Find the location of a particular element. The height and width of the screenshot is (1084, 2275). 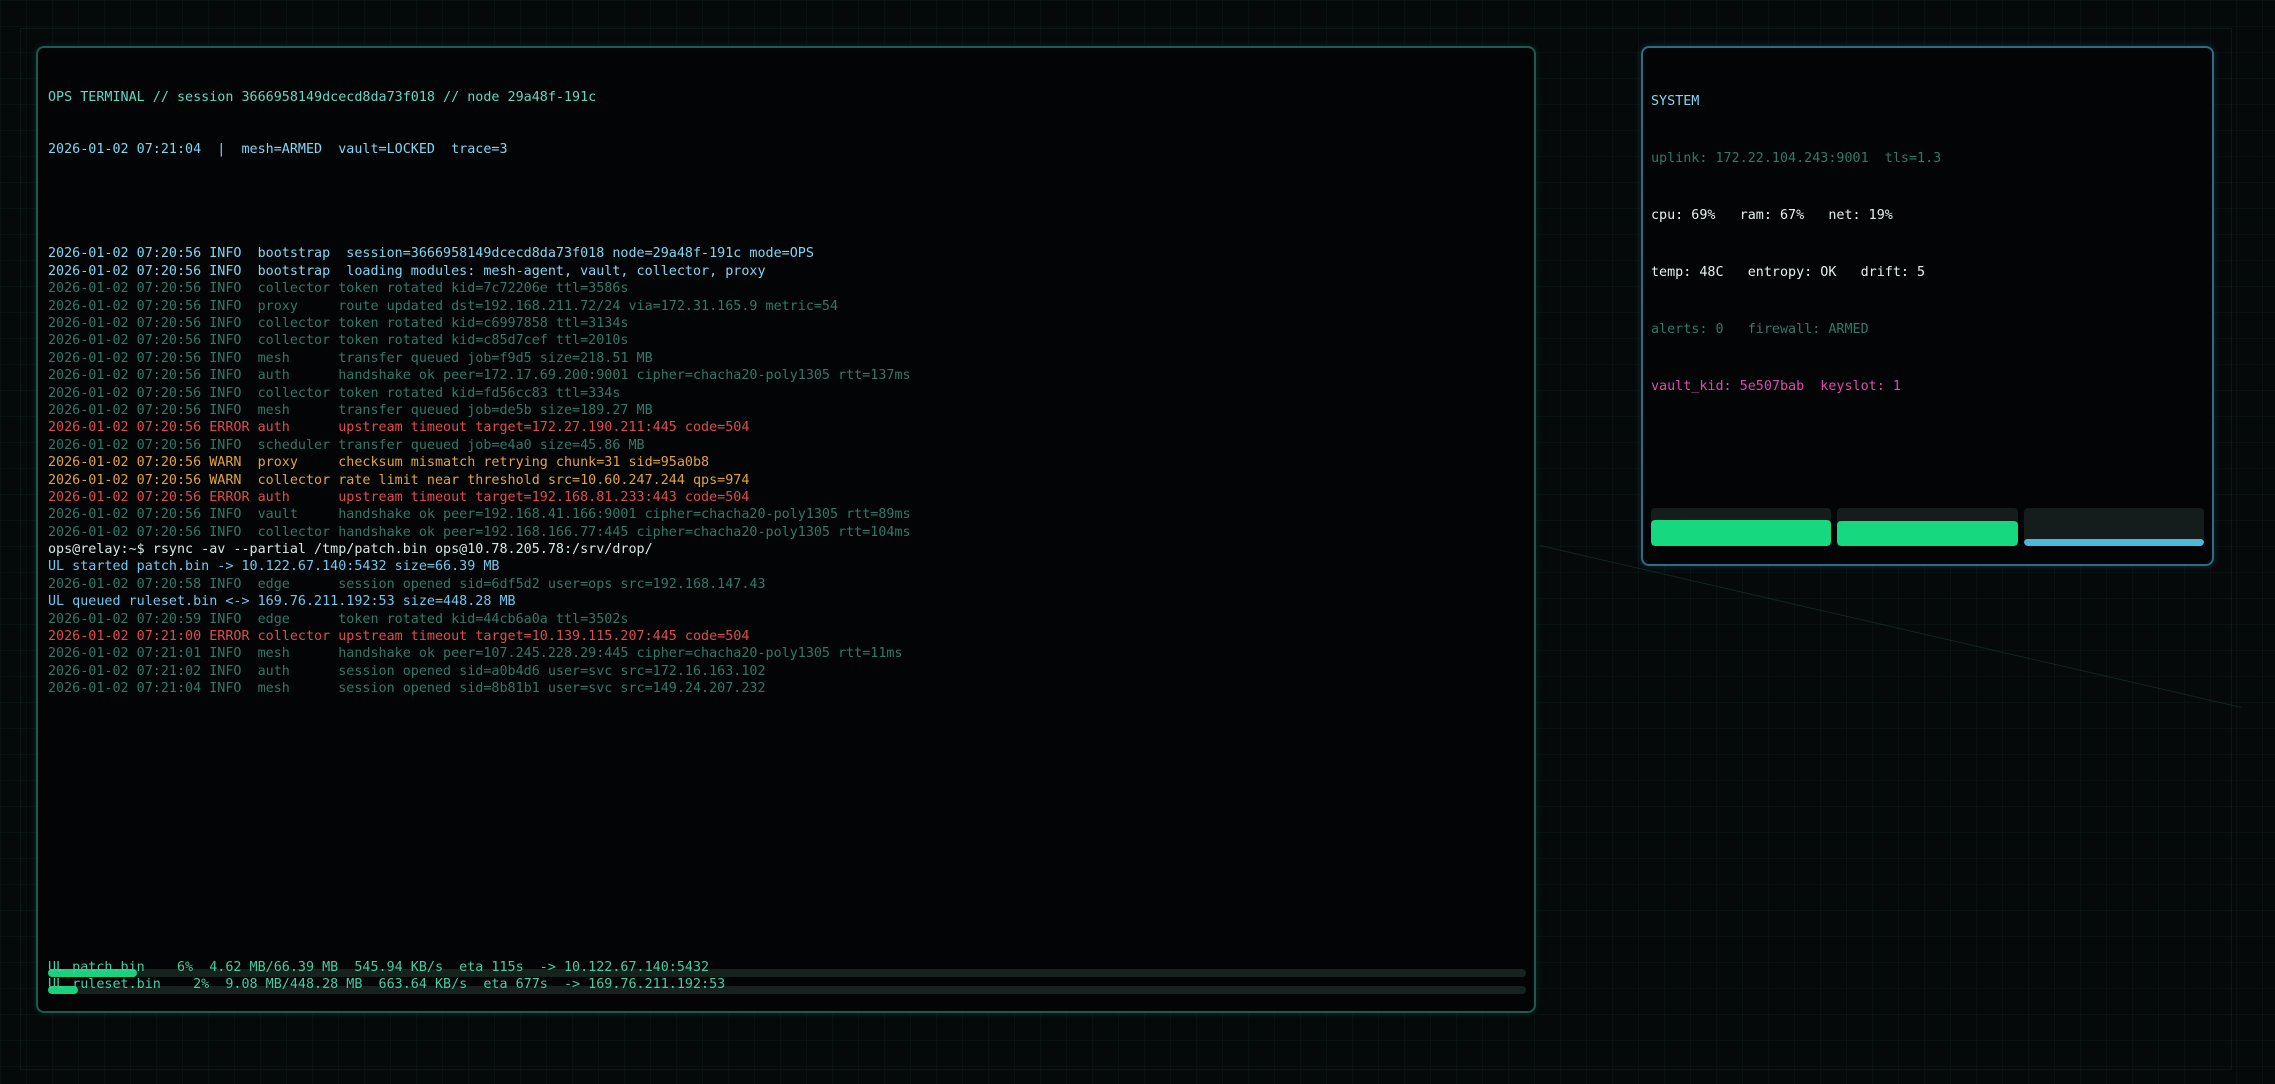

net-gauge is located at coordinates (2113, 527).